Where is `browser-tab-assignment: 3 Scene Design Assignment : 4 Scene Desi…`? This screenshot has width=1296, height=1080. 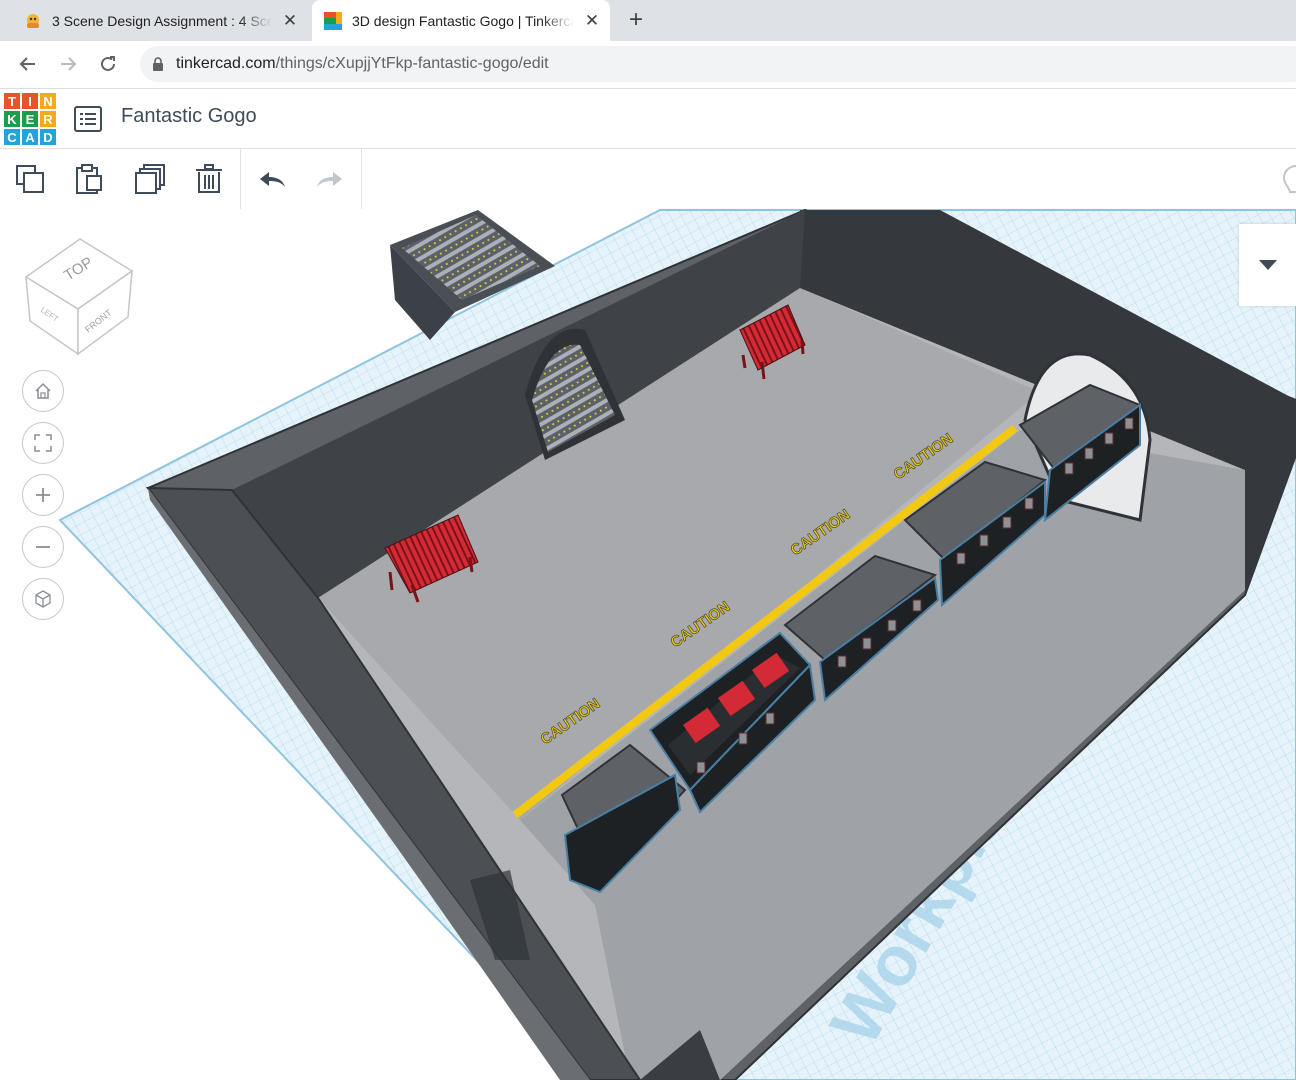 browser-tab-assignment: 3 Scene Design Assignment : 4 Scene Desi… is located at coordinates (160, 20).